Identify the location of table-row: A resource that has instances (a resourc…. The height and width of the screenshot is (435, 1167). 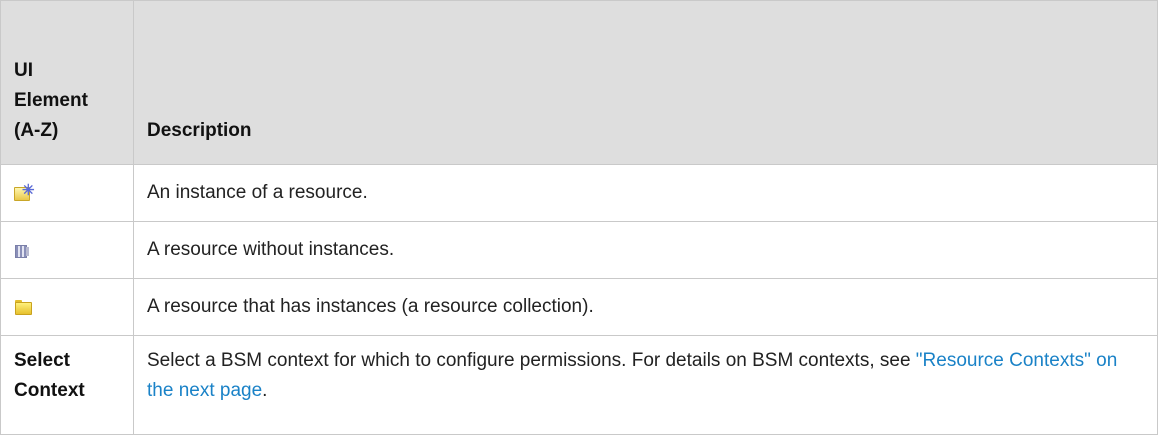
(579, 307).